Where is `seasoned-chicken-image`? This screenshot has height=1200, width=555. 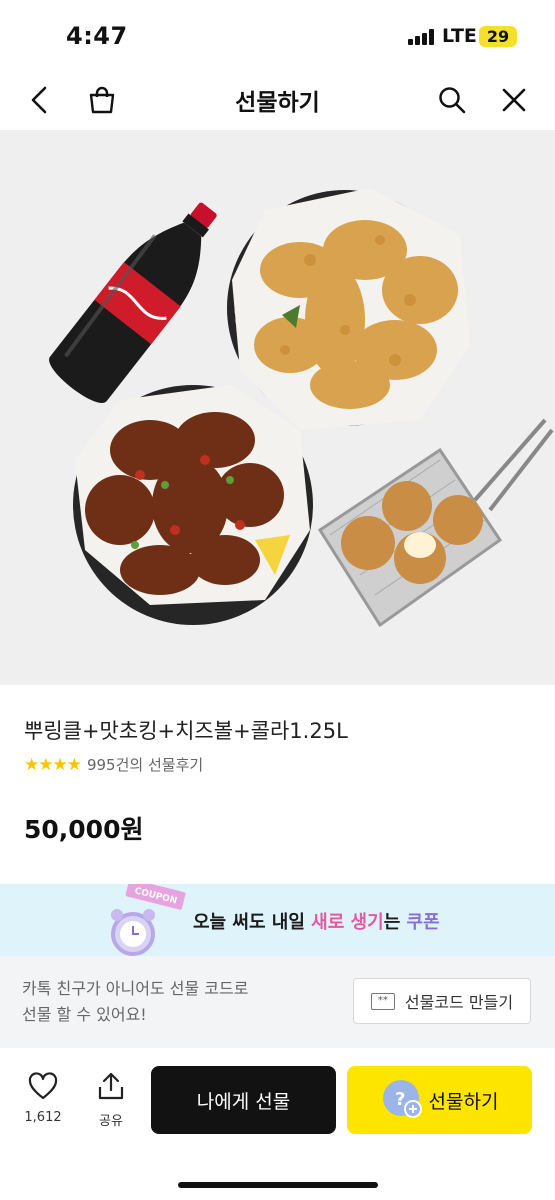 seasoned-chicken-image is located at coordinates (193, 505).